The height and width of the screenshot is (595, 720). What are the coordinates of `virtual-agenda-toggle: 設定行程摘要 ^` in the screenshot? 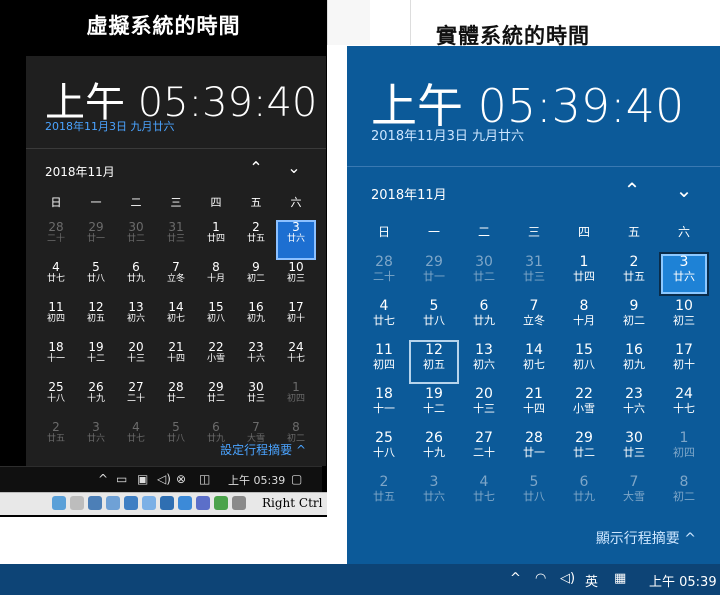 It's located at (263, 449).